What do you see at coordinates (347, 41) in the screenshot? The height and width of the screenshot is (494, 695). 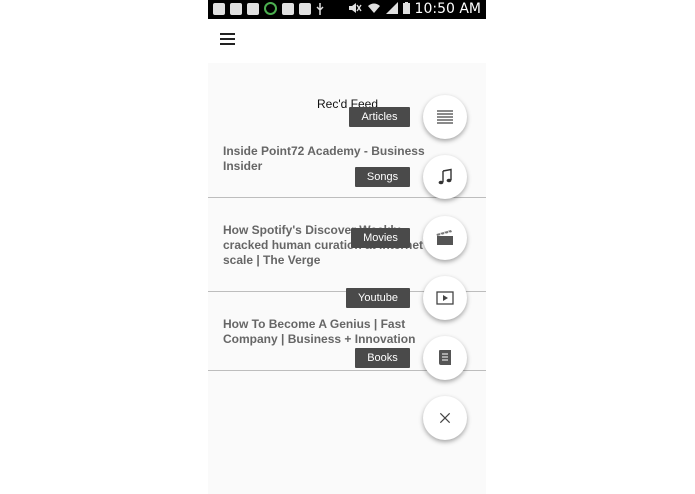 I see `app-bar` at bounding box center [347, 41].